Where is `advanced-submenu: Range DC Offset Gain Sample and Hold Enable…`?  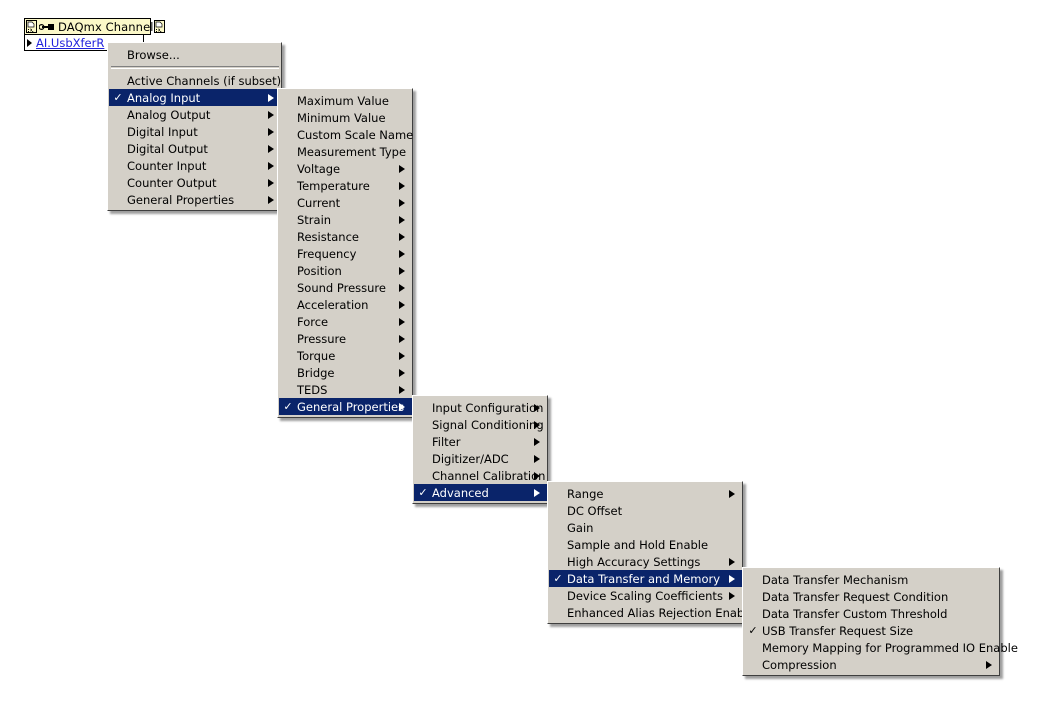 advanced-submenu: Range DC Offset Gain Sample and Hold Enable… is located at coordinates (650, 552).